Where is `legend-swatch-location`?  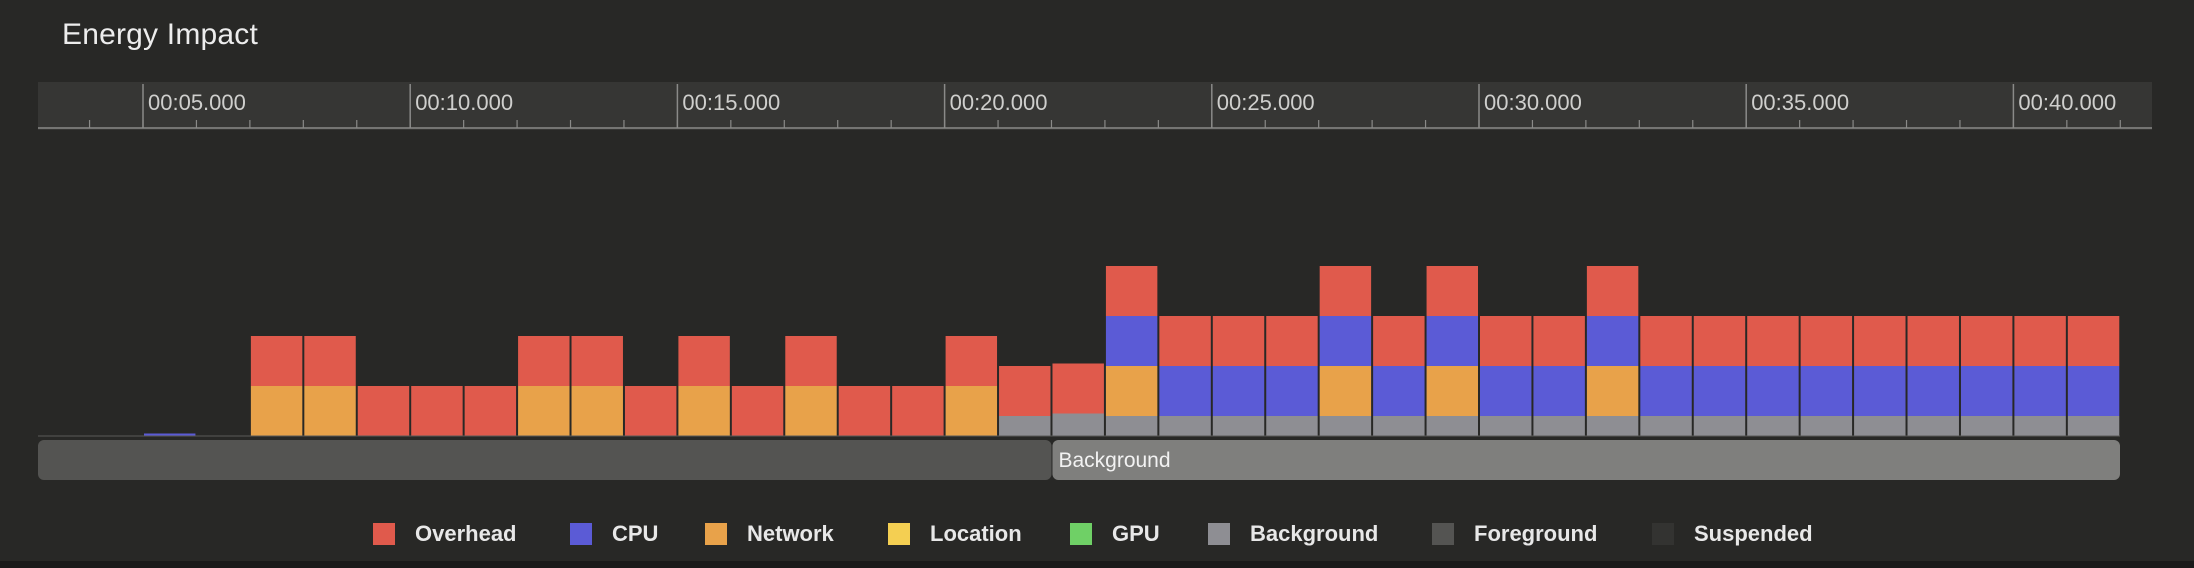
legend-swatch-location is located at coordinates (899, 534).